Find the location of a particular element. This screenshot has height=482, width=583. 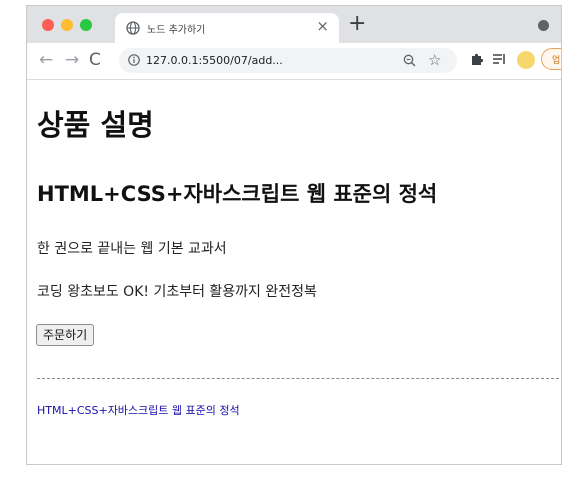

maximize-window-button is located at coordinates (86, 25).